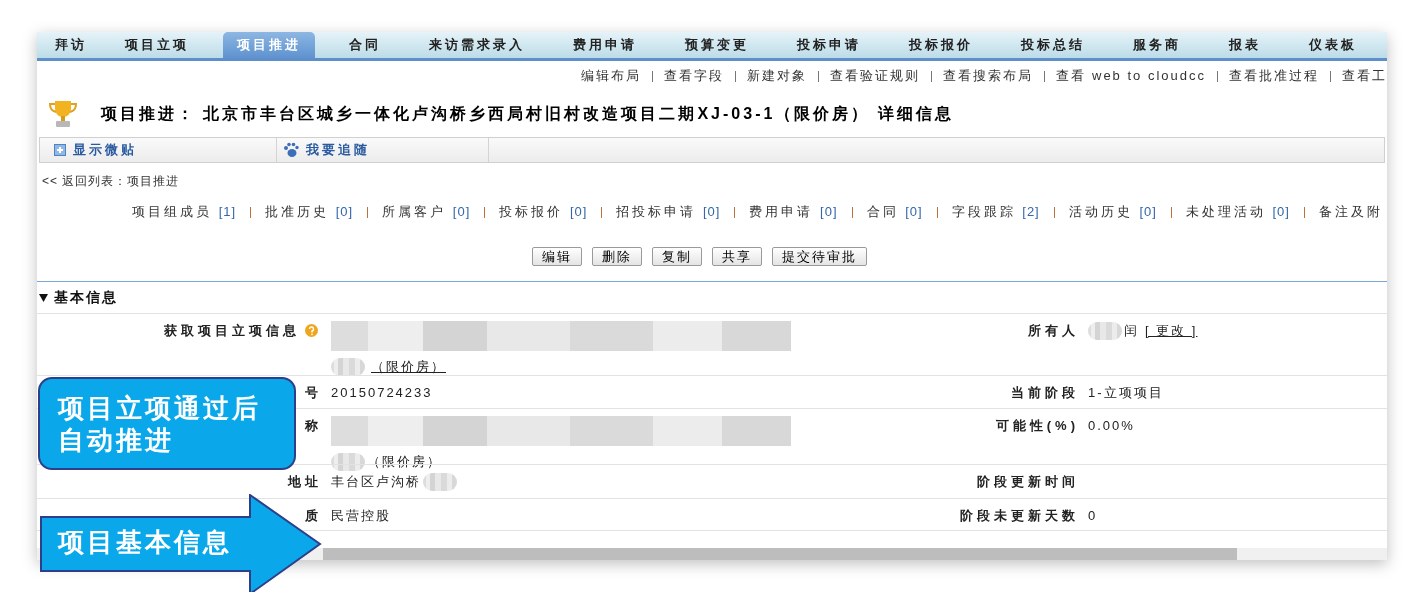 This screenshot has height=592, width=1416. What do you see at coordinates (184, 212) in the screenshot?
I see `related-list-link: 项目组成员 [1]` at bounding box center [184, 212].